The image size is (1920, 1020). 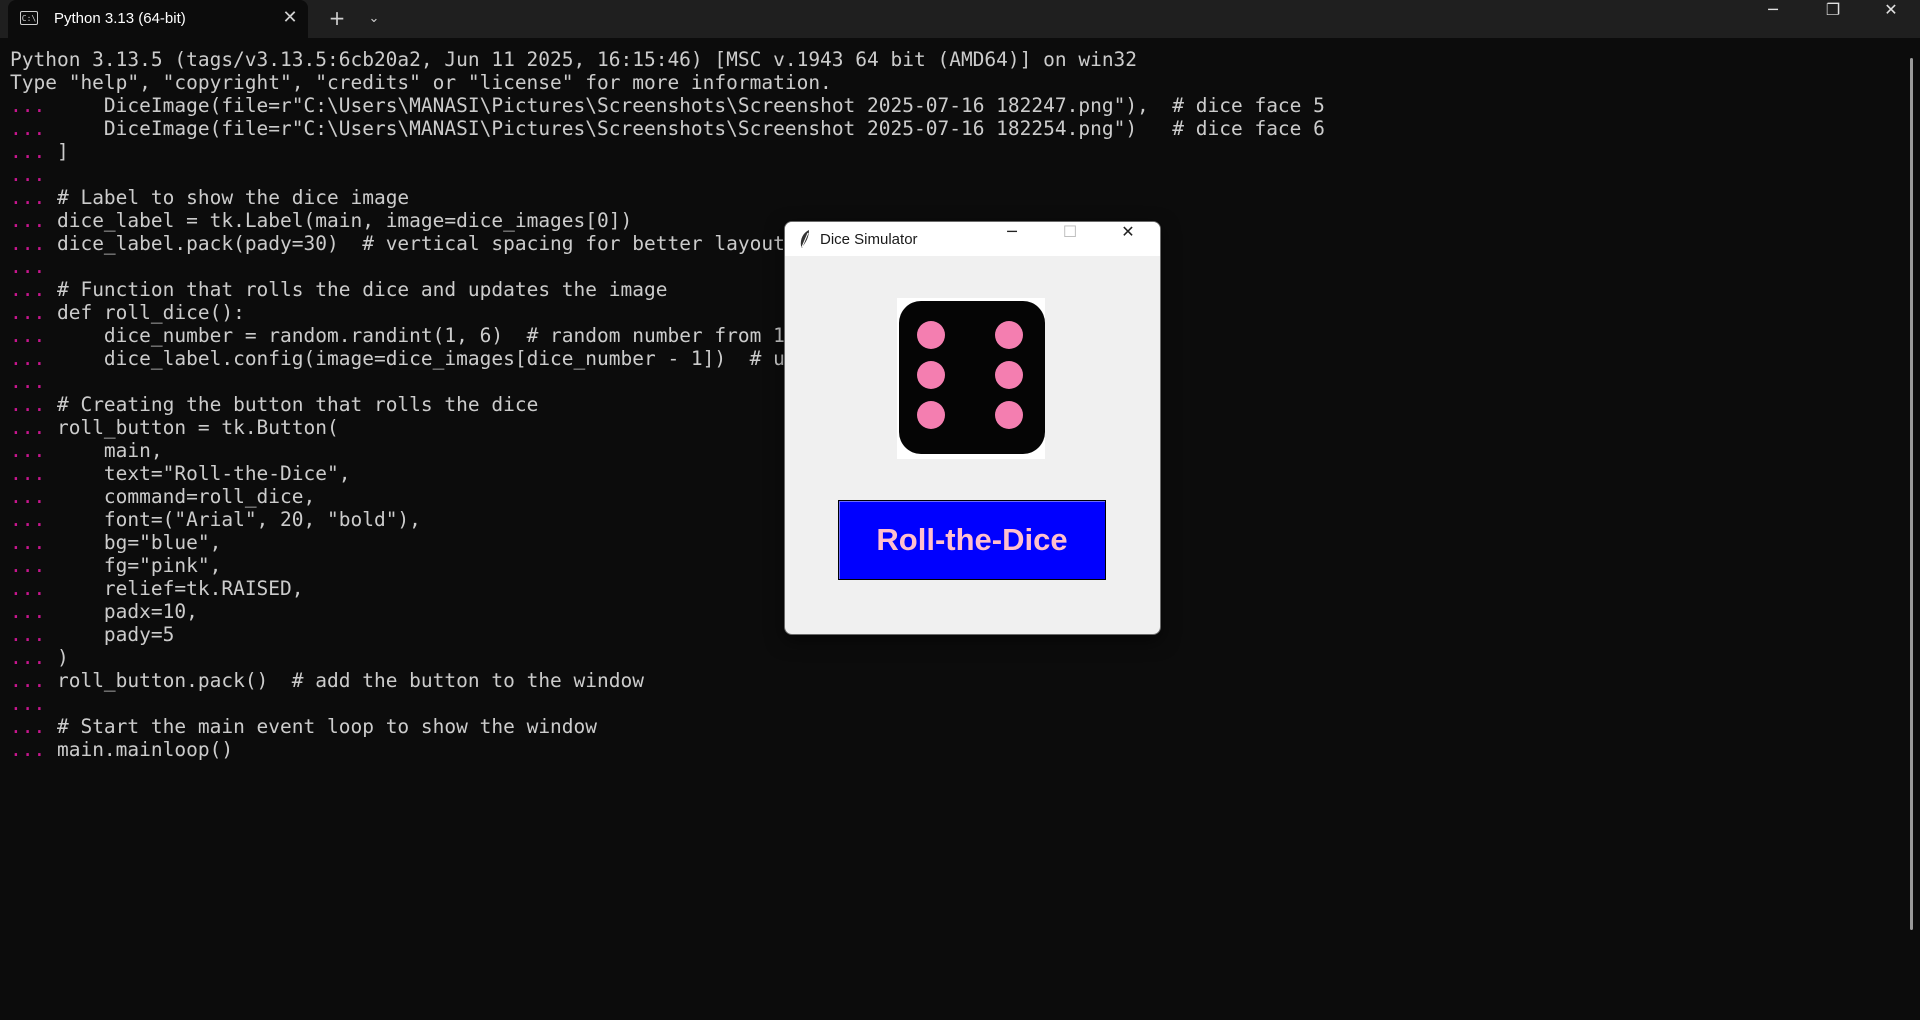 I want to click on terminal-code-line: ... # Label to show the dice image, so click(x=950, y=197).